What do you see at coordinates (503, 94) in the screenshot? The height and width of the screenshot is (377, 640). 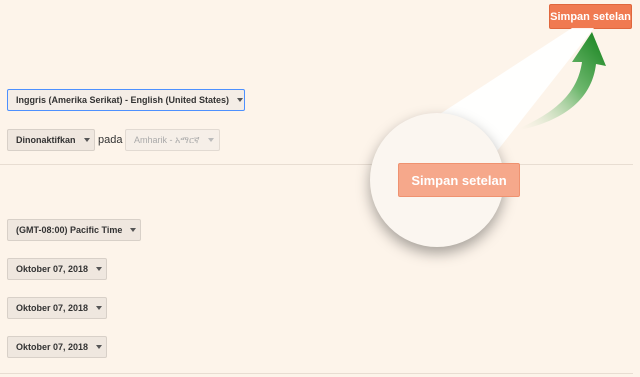 I see `callout-overlay` at bounding box center [503, 94].